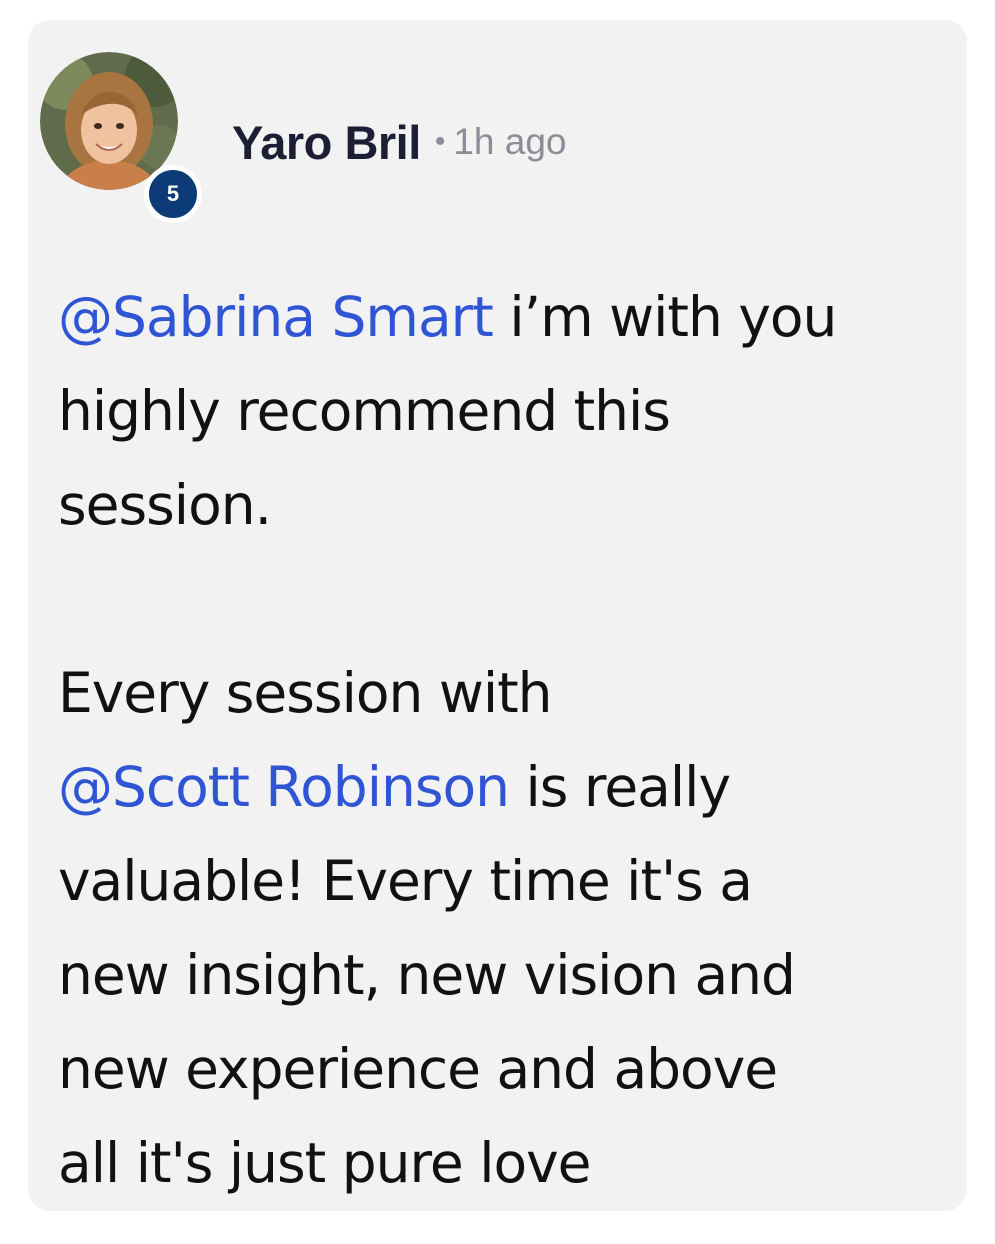 The width and height of the screenshot is (995, 1244). I want to click on text-line: all it's just pure love, so click(325, 1163).